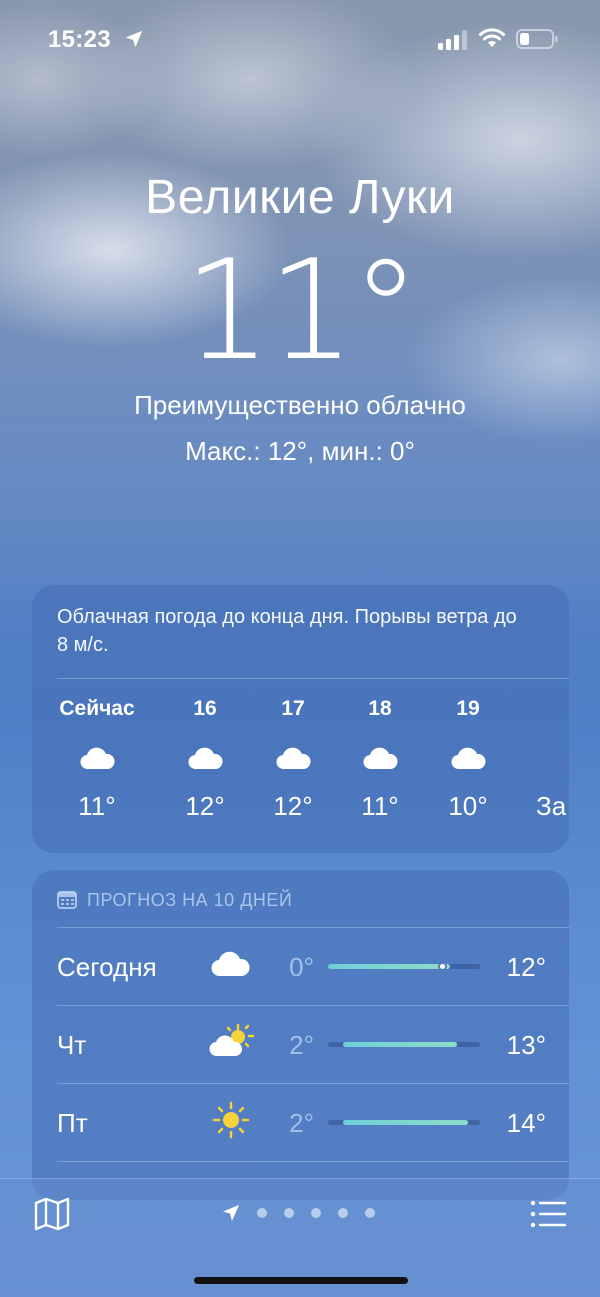 The image size is (600, 1297). I want to click on hour-item: 17 12°, so click(293, 759).